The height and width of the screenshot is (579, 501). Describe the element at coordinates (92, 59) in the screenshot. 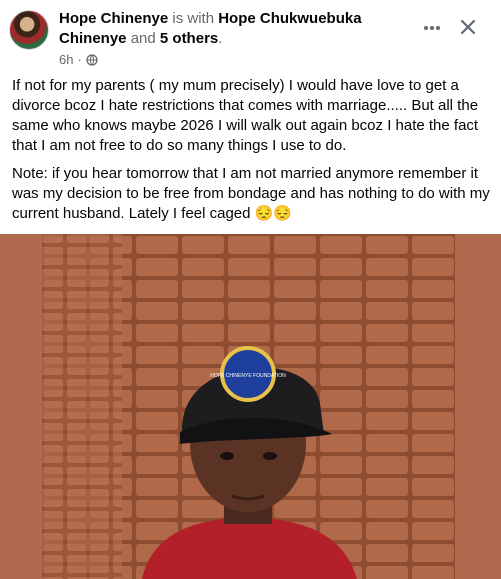

I see `globe-icon` at that location.